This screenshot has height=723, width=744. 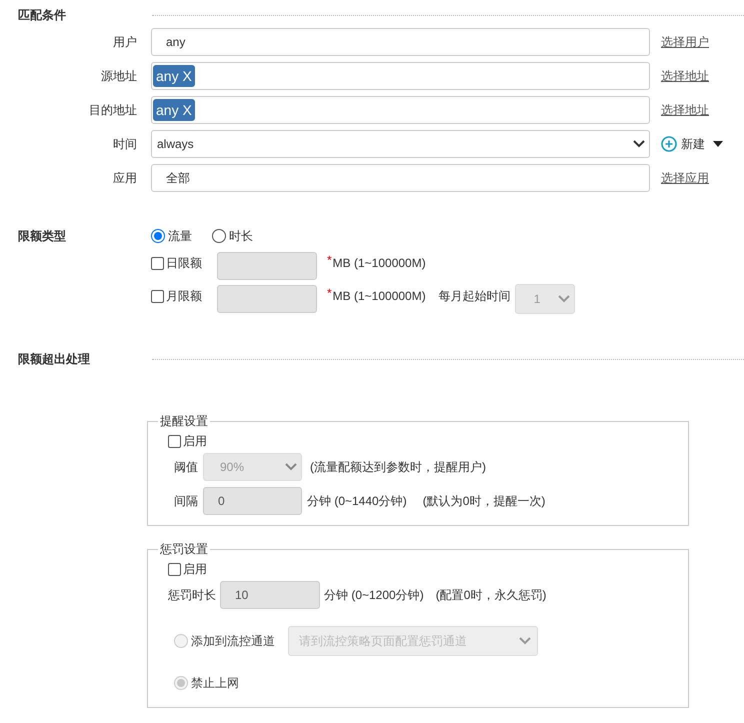 I want to click on section-heading: 匹配条件, so click(x=42, y=15).